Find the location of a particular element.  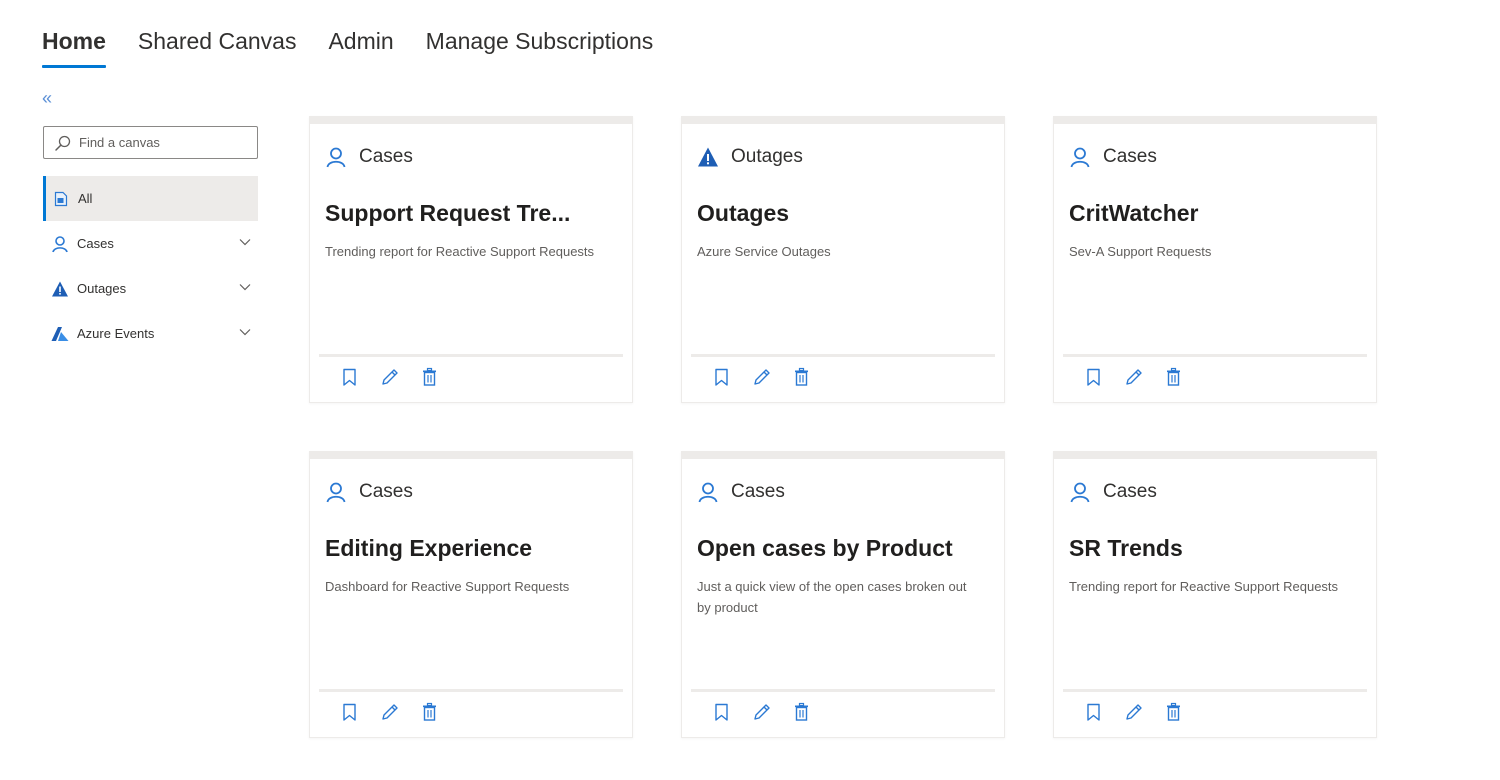

azure-logo-icon is located at coordinates (60, 334).